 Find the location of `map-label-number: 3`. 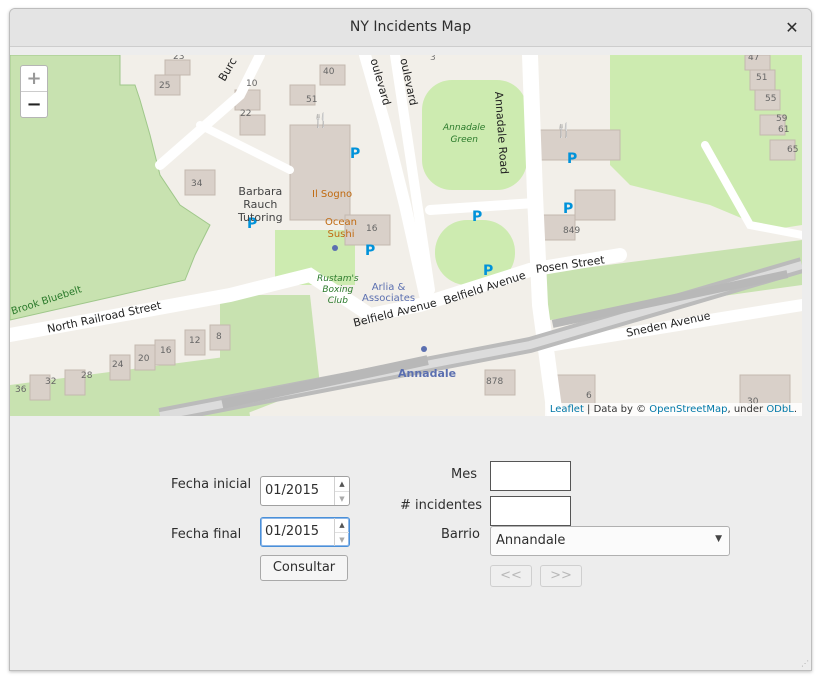

map-label-number: 3 is located at coordinates (433, 59).